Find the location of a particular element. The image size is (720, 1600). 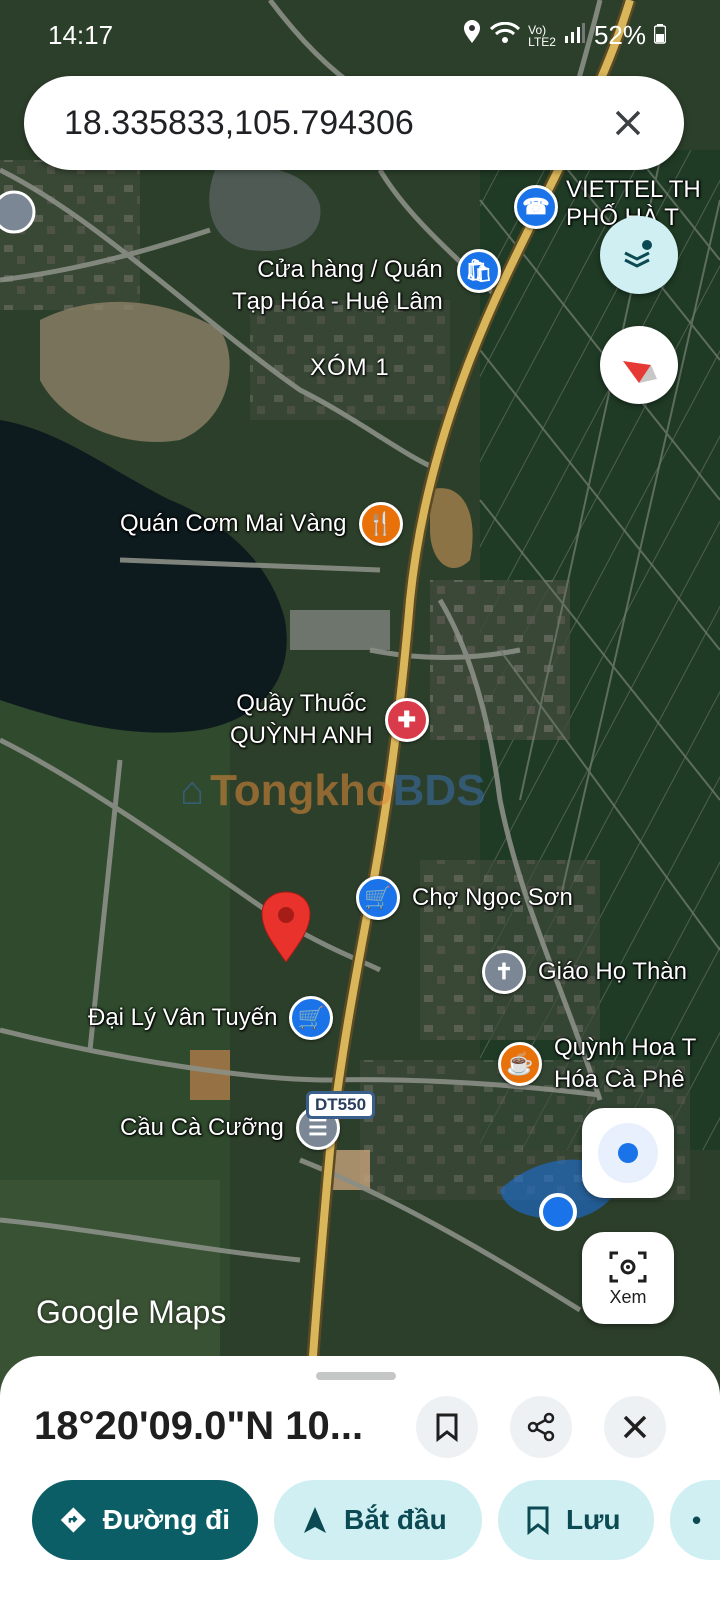

watermark-part1: Tongkho is located at coordinates (301, 790).